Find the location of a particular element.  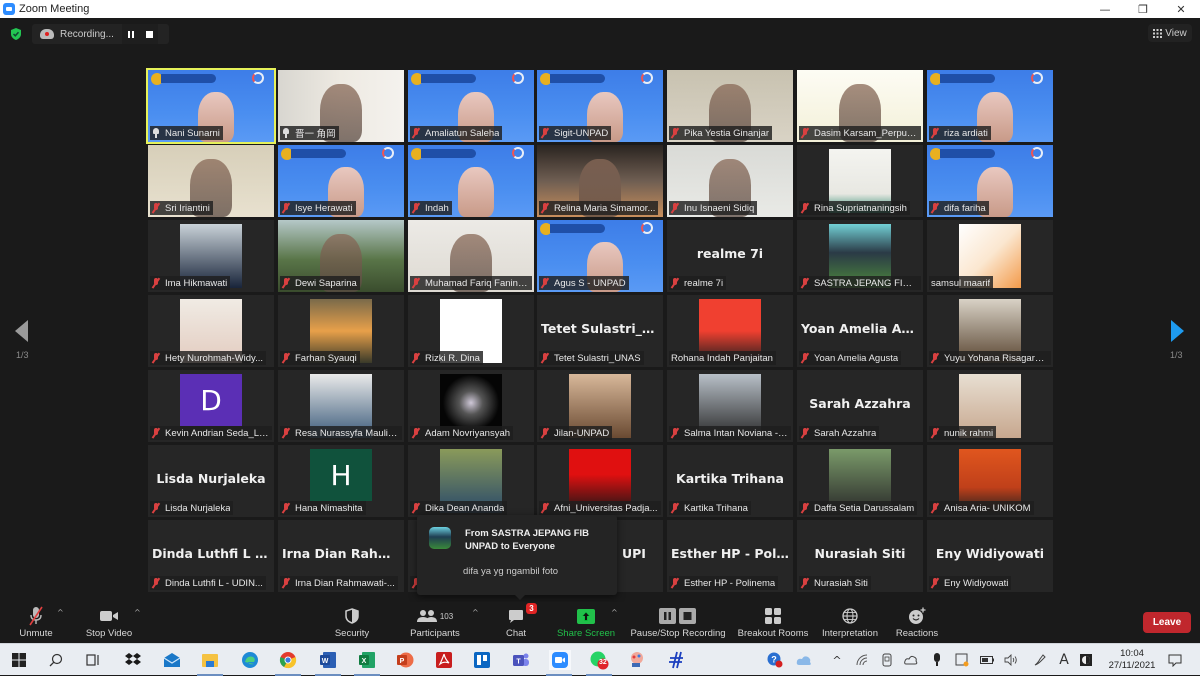

wifi-icon is located at coordinates (862, 660).